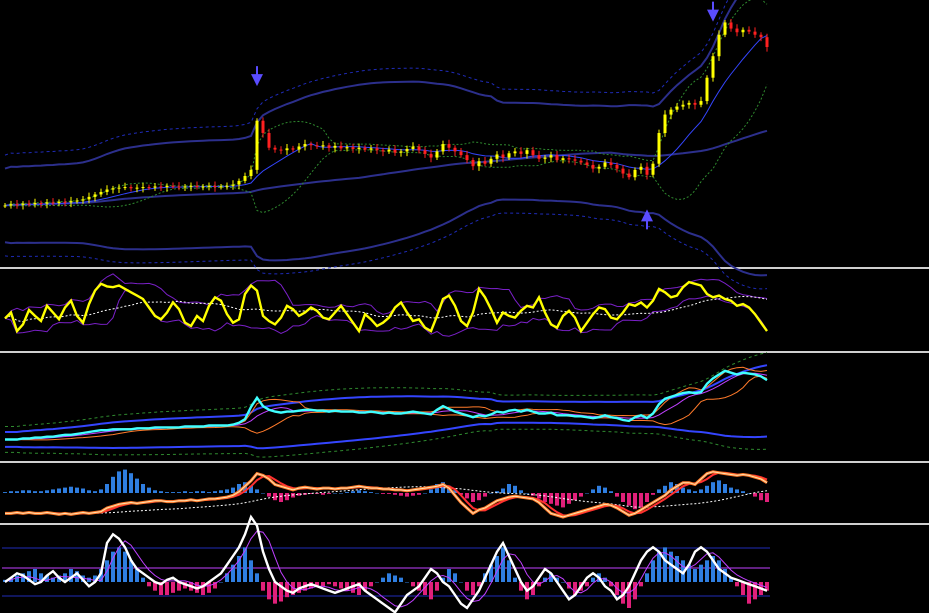  Describe the element at coordinates (386, 494) in the screenshot. I see `orange-histogram-panel` at that location.